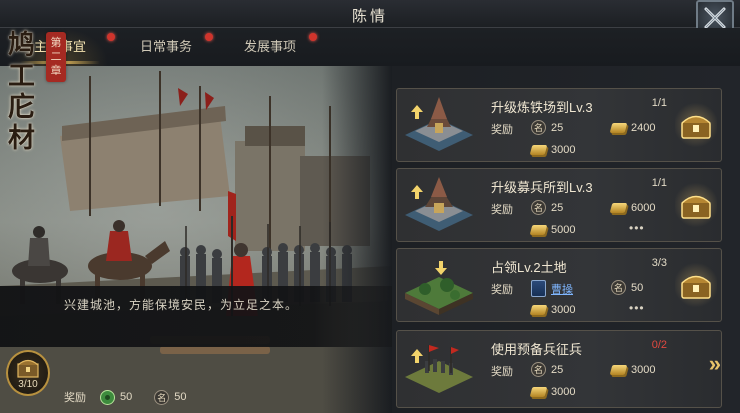 The height and width of the screenshot is (413, 740). What do you see at coordinates (562, 289) in the screenshot?
I see `hero-name-link: 曹操` at bounding box center [562, 289].